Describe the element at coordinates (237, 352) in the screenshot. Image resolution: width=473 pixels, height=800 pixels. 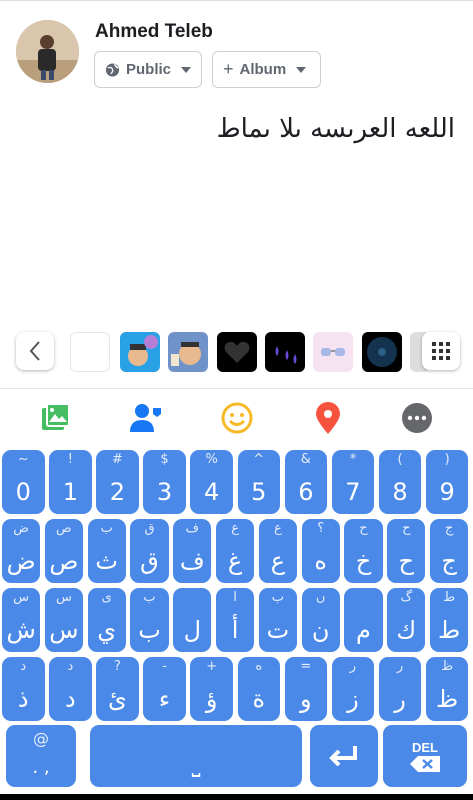
I see `sticker-black-heart` at that location.